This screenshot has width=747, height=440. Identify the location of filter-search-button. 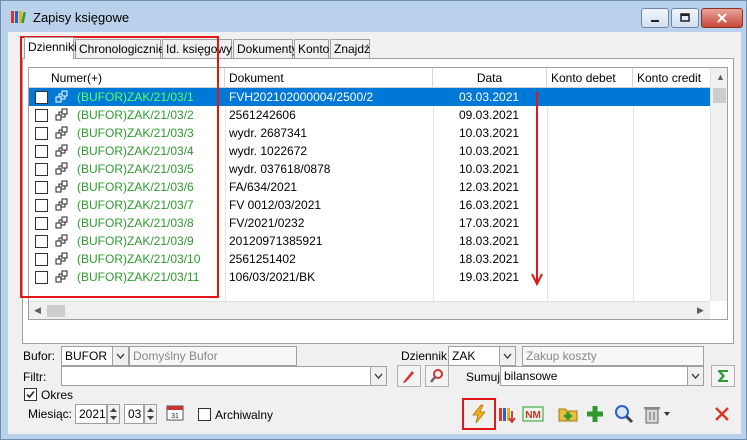
(437, 376).